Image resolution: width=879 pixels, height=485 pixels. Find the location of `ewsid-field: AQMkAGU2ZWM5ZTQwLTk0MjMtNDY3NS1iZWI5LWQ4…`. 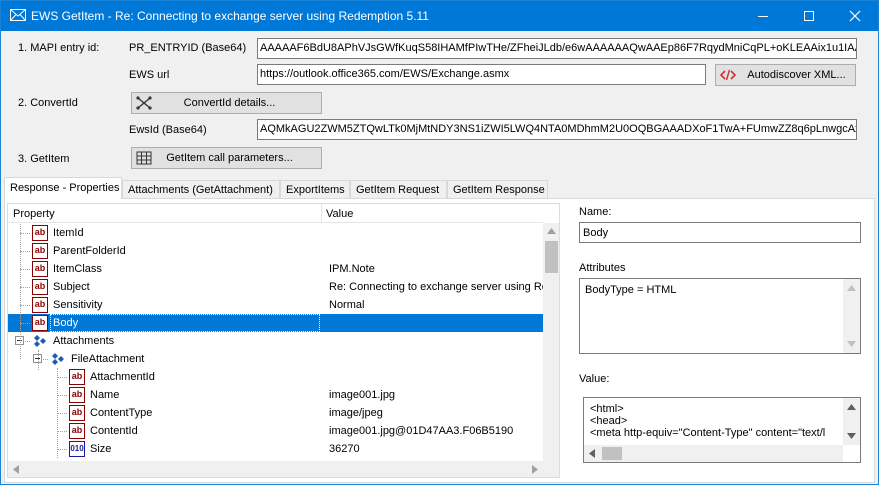

ewsid-field: AQMkAGU2ZWM5ZTQwLTk0MjMtNDY3NS1iZWI5LWQ4… is located at coordinates (557, 129).